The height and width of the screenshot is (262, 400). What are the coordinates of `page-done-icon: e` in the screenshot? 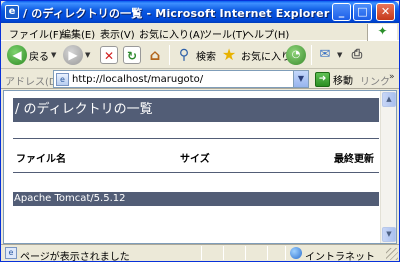 It's located at (11, 253).